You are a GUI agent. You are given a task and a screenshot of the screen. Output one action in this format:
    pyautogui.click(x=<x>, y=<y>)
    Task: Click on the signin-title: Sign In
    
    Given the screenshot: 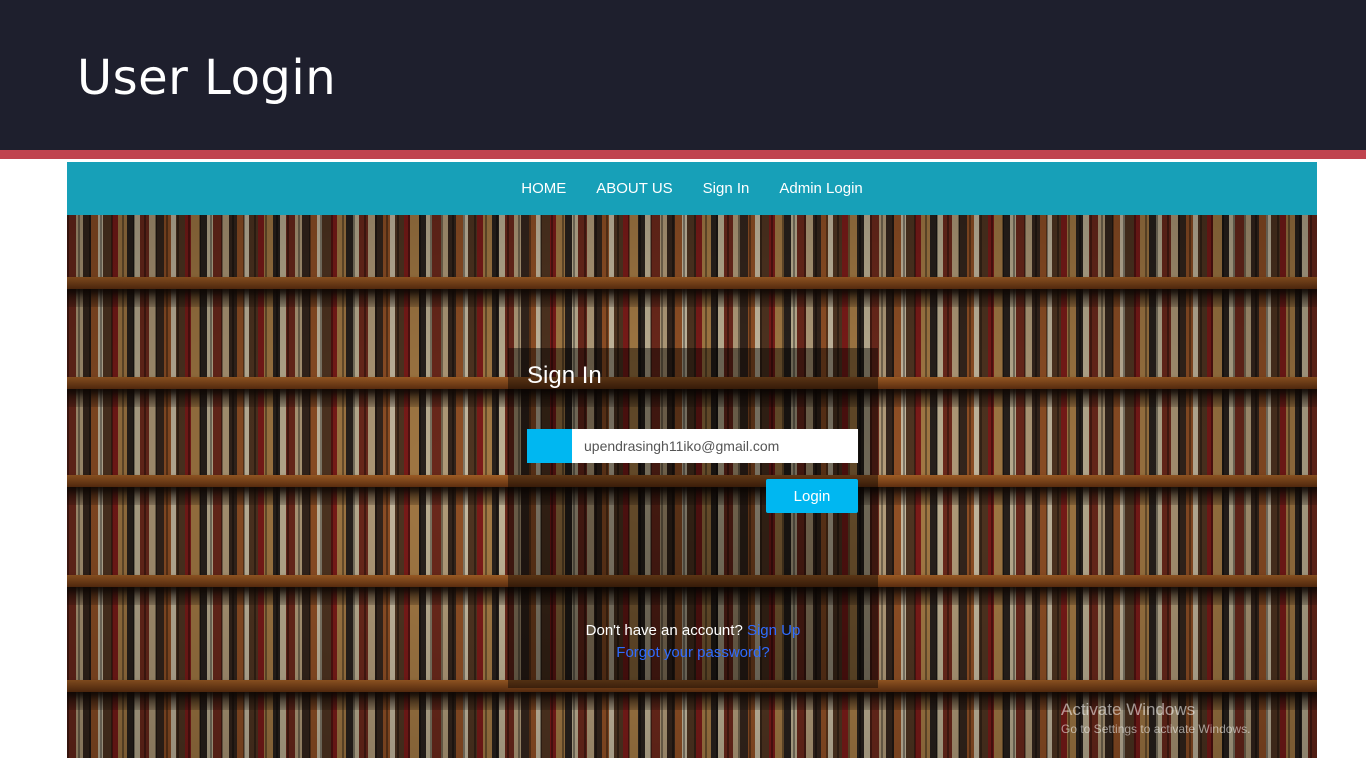 What is the action you would take?
    pyautogui.click(x=564, y=375)
    